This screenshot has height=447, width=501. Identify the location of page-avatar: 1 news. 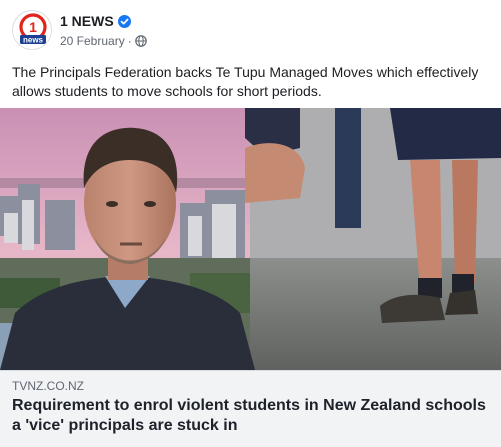
(32, 30).